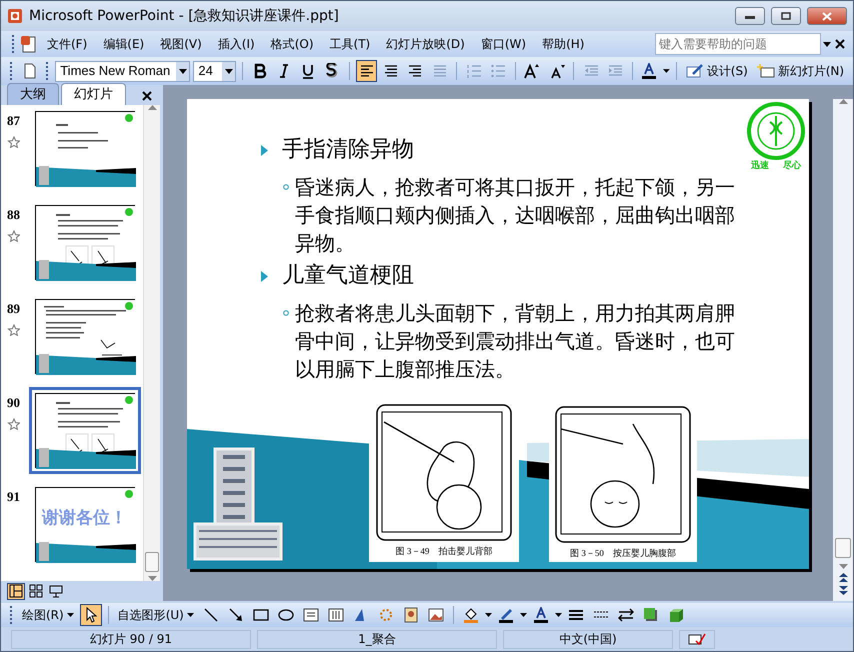 The width and height of the screenshot is (854, 652). I want to click on minimize-button, so click(750, 16).